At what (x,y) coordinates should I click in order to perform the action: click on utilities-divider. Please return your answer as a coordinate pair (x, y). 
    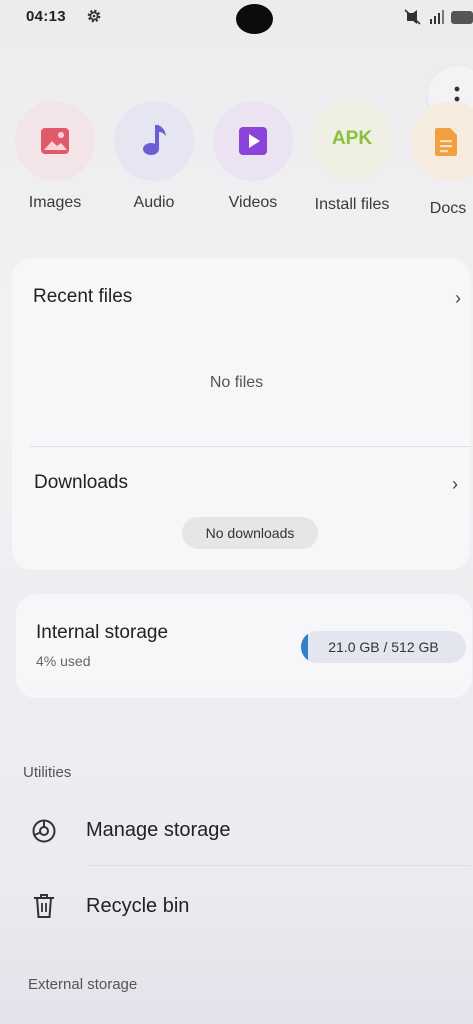
    Looking at the image, I should click on (278, 865).